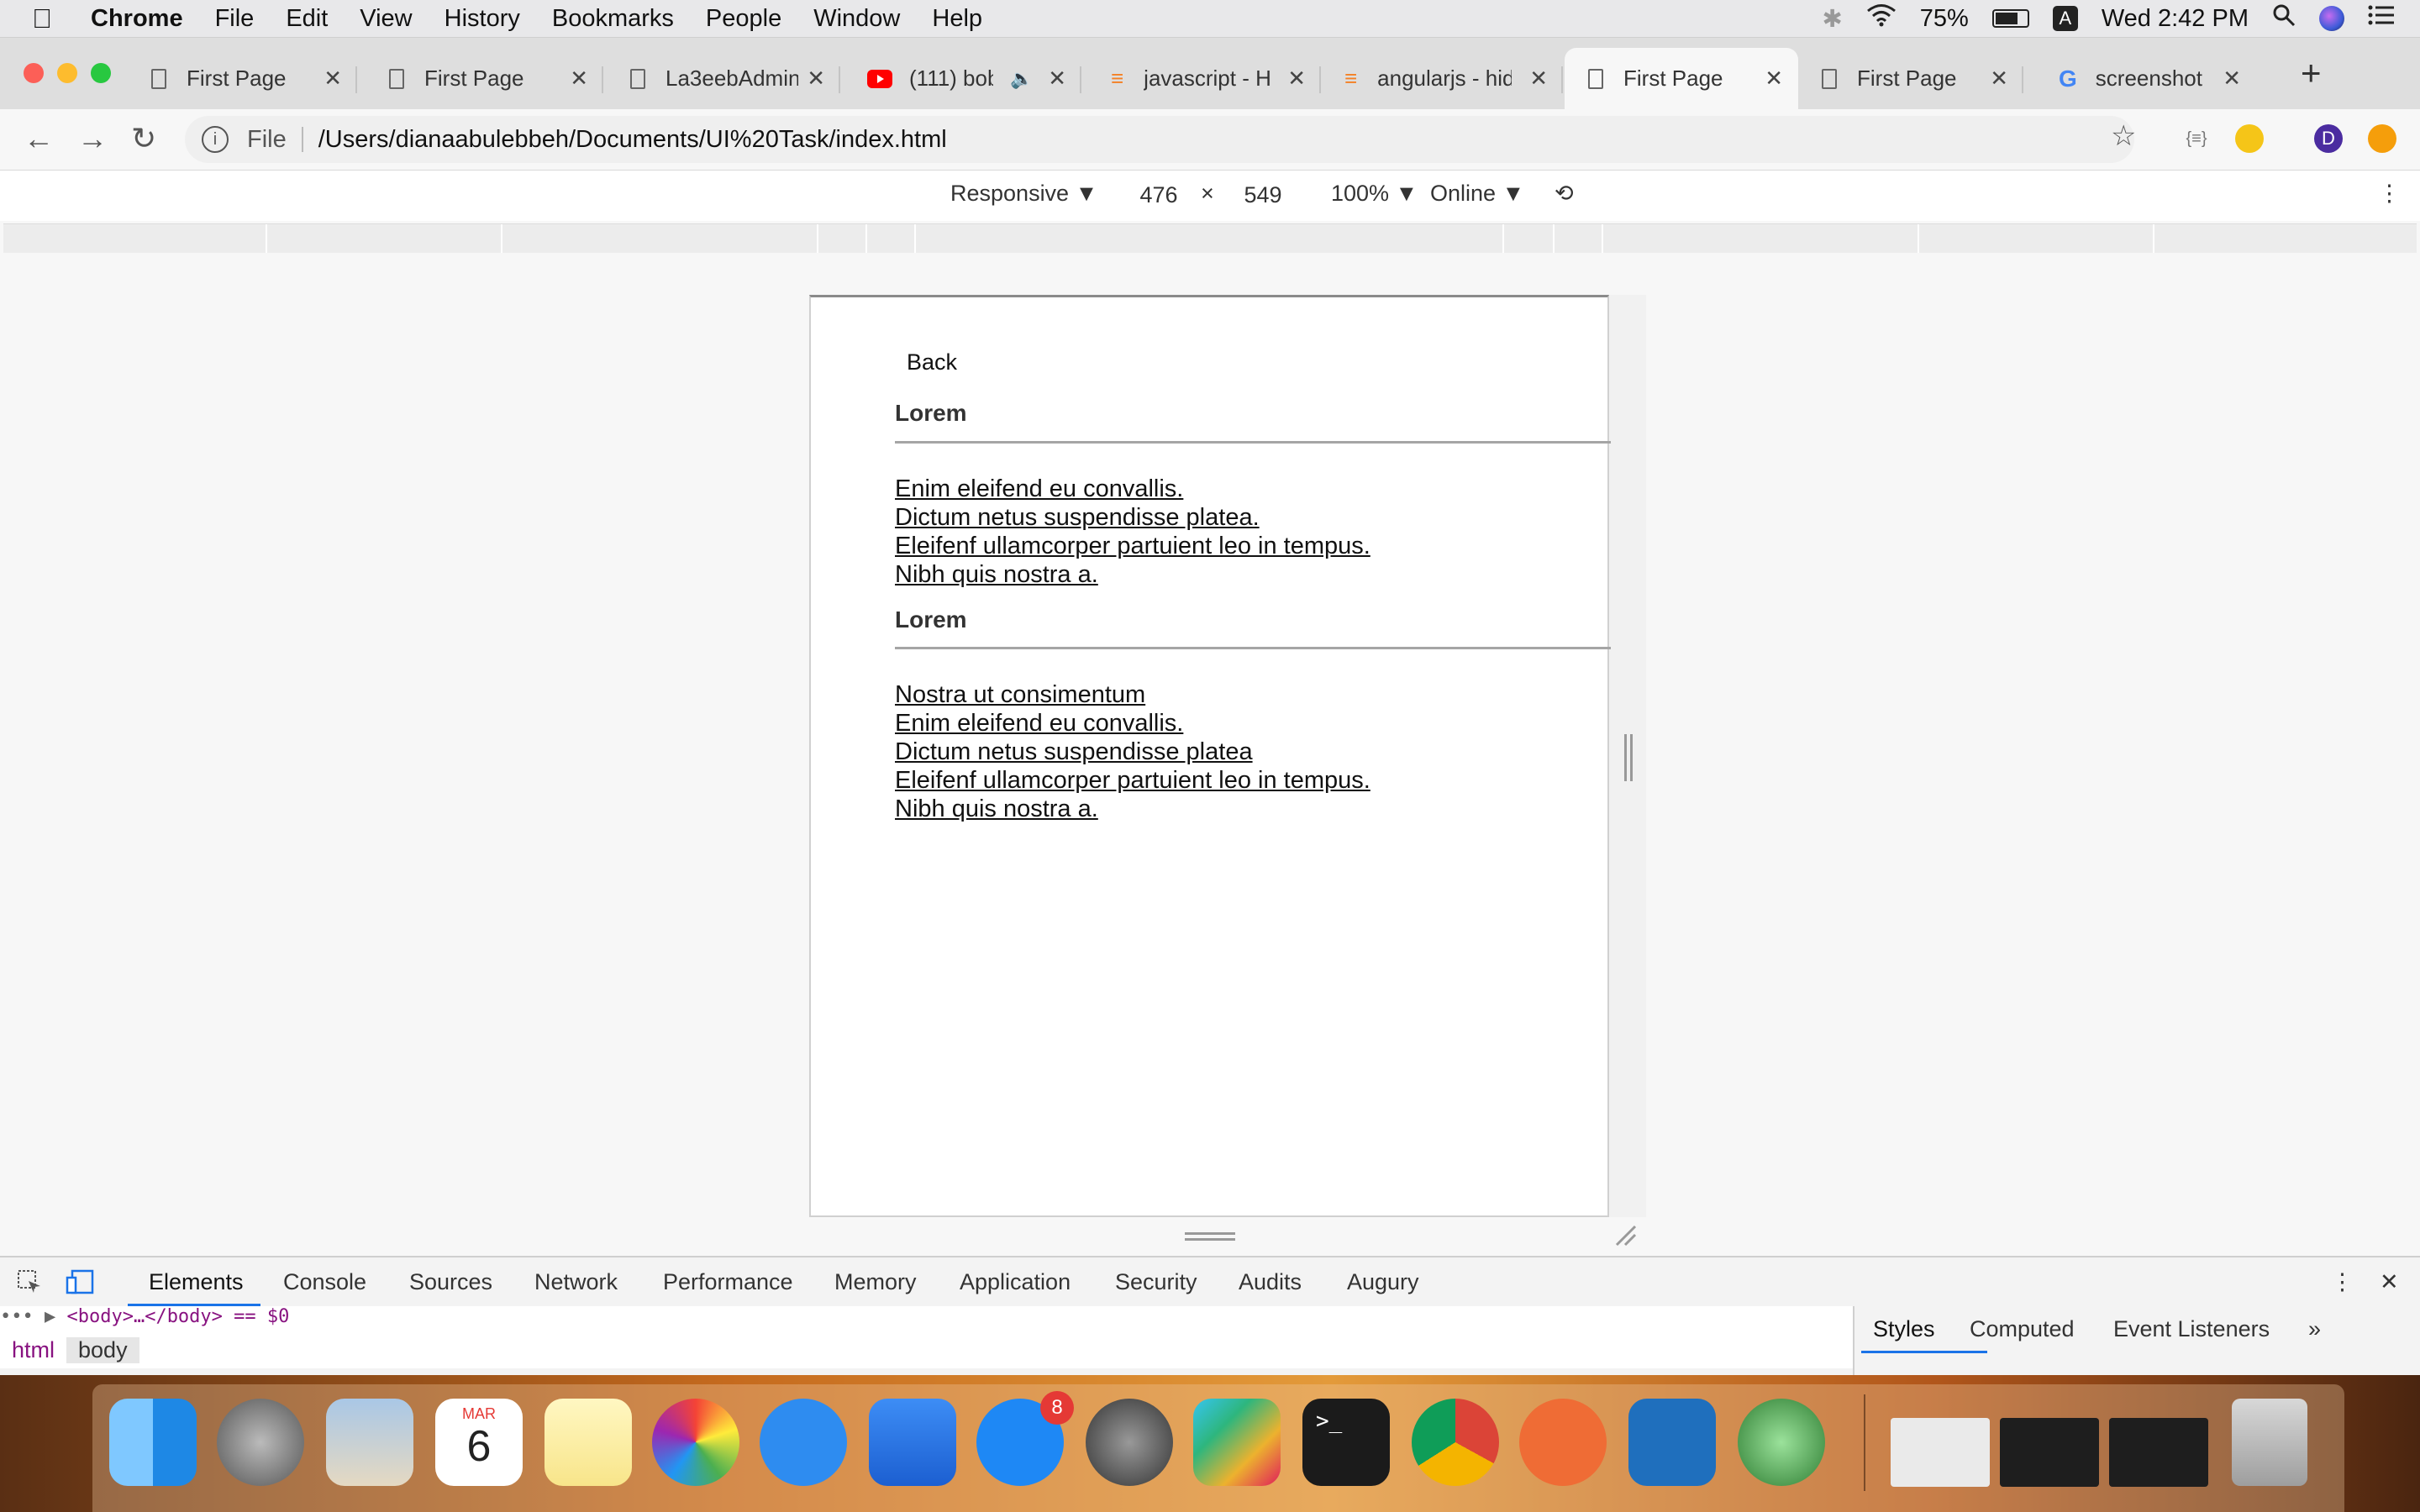  What do you see at coordinates (927, 1318) in the screenshot?
I see `dom-tree-row: ••• ▶ <body>…</body> == $0` at bounding box center [927, 1318].